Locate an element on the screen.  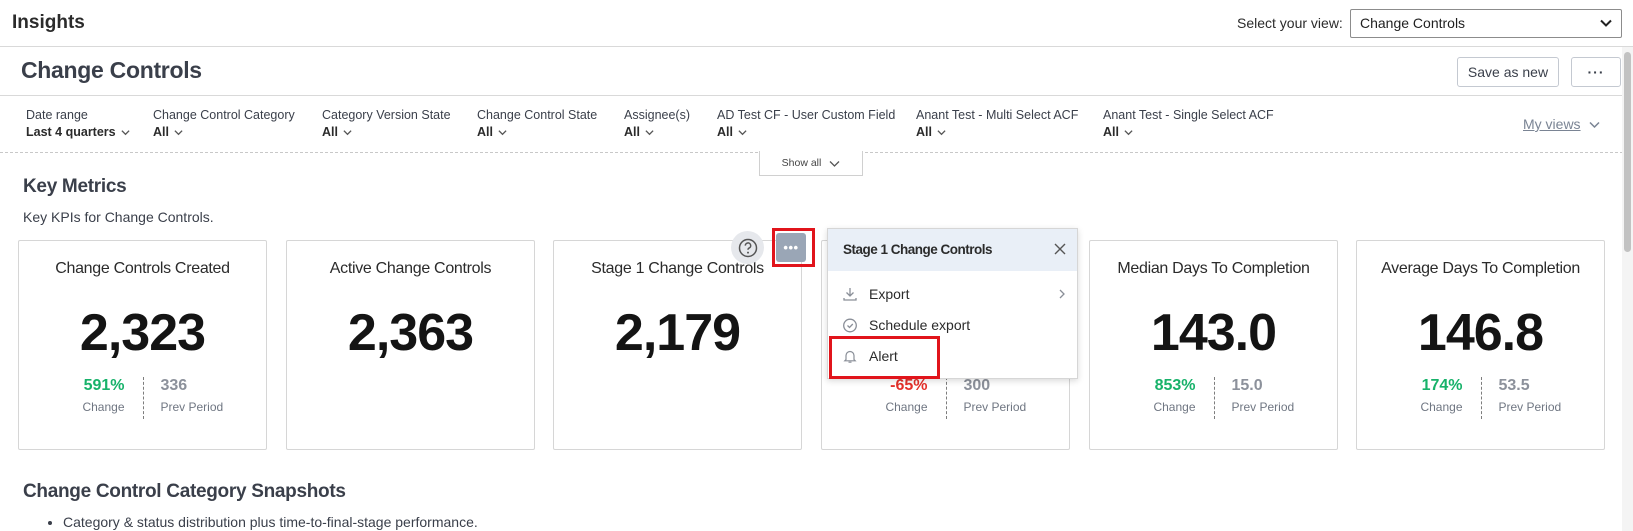
close-icon is located at coordinates (1060, 249).